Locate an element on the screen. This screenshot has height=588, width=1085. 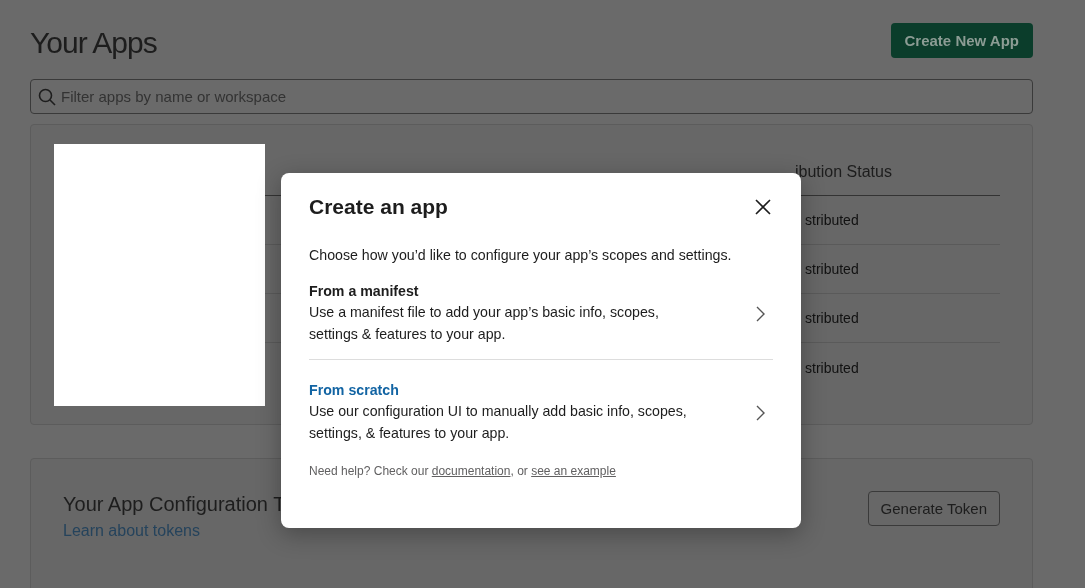
dialog-intro: Choose how you’d like to configure your app’s scopes and settings. is located at coordinates (521, 255).